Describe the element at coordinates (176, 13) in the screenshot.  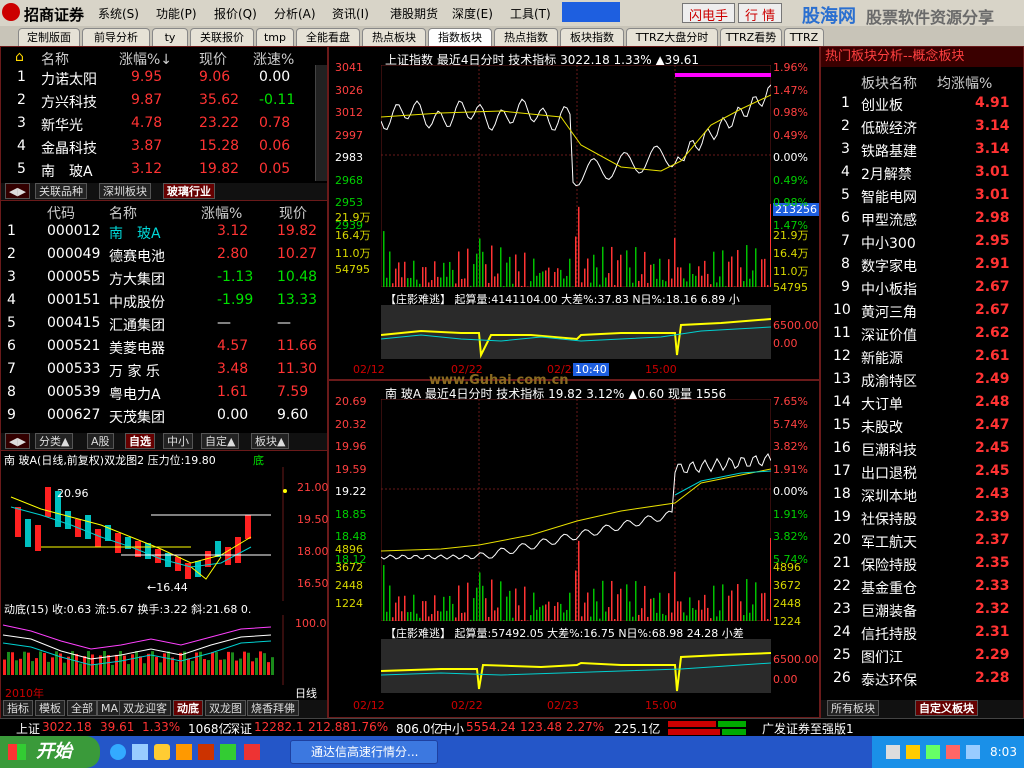
I see `menu-function: 功能(P)` at that location.